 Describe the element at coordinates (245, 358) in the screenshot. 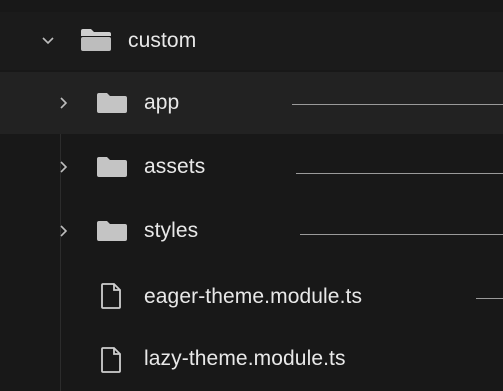

I see `tree-item-label: lazy-theme.module.ts` at that location.